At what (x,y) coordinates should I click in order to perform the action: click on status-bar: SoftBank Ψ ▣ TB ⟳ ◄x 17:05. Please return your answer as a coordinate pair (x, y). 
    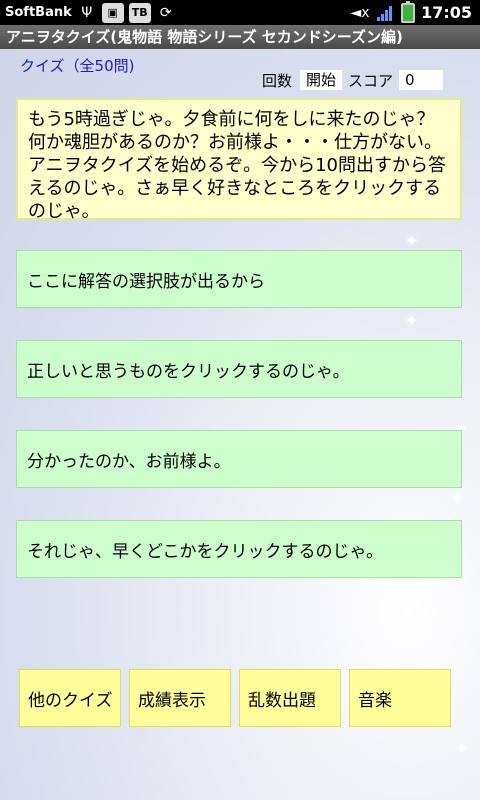
    Looking at the image, I should click on (240, 12).